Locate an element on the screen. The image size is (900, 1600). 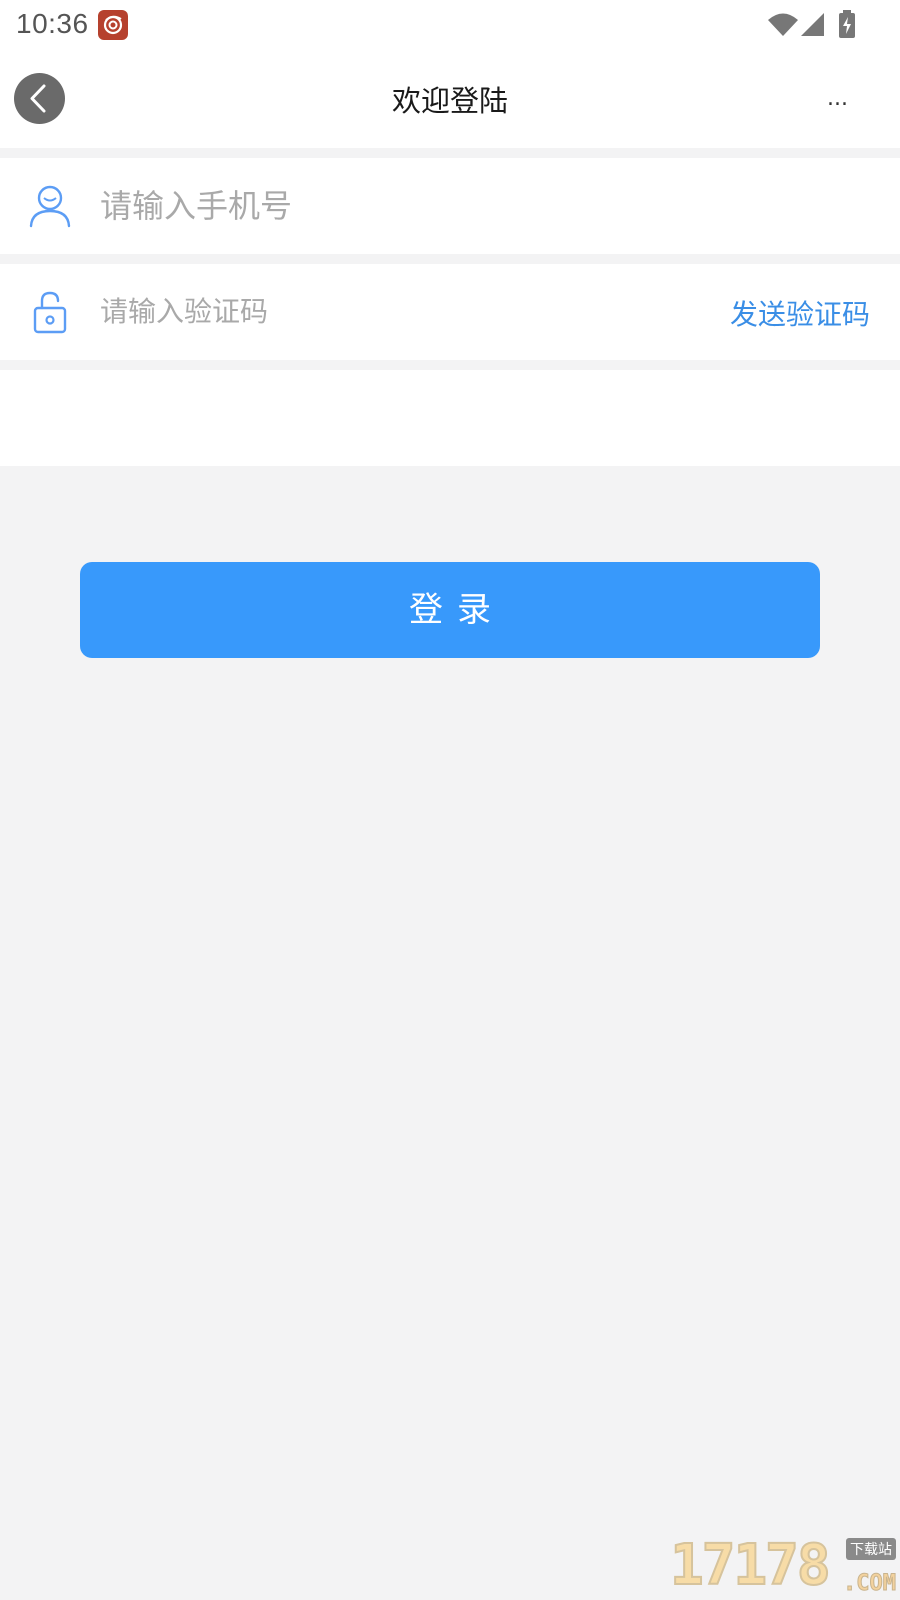
code-field-row: 发送验证码 is located at coordinates (450, 312).